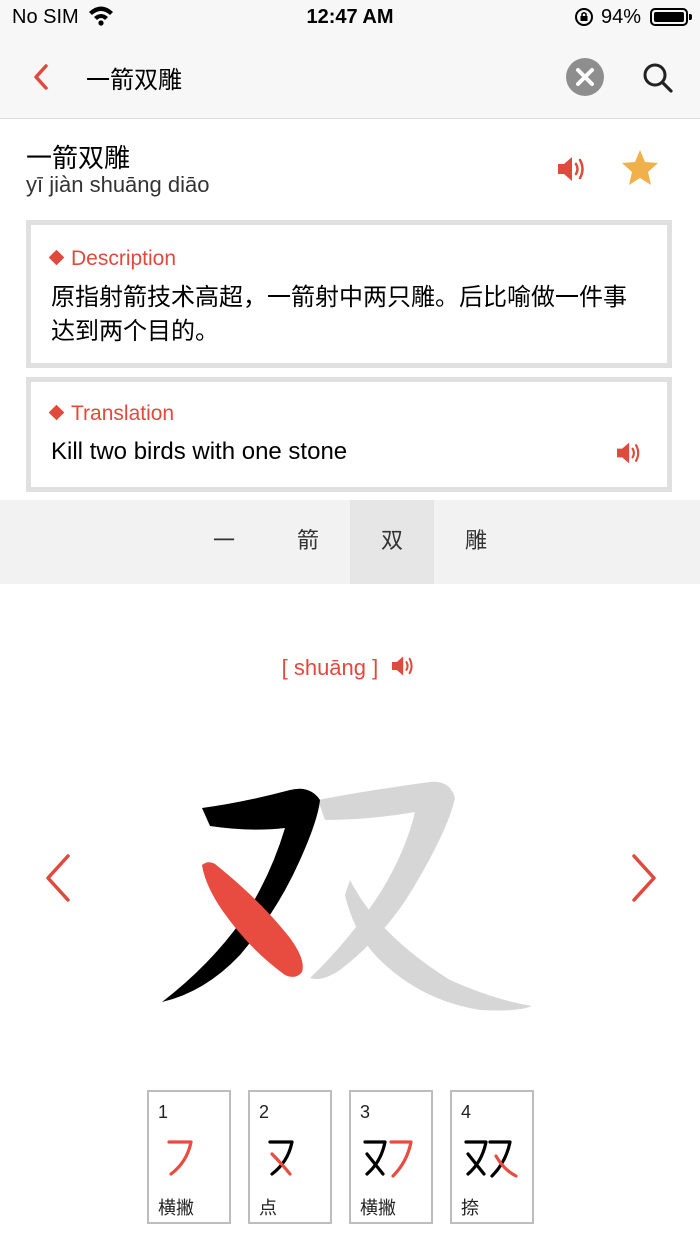  What do you see at coordinates (392, 542) in the screenshot?
I see `char-tab-selected: 双` at bounding box center [392, 542].